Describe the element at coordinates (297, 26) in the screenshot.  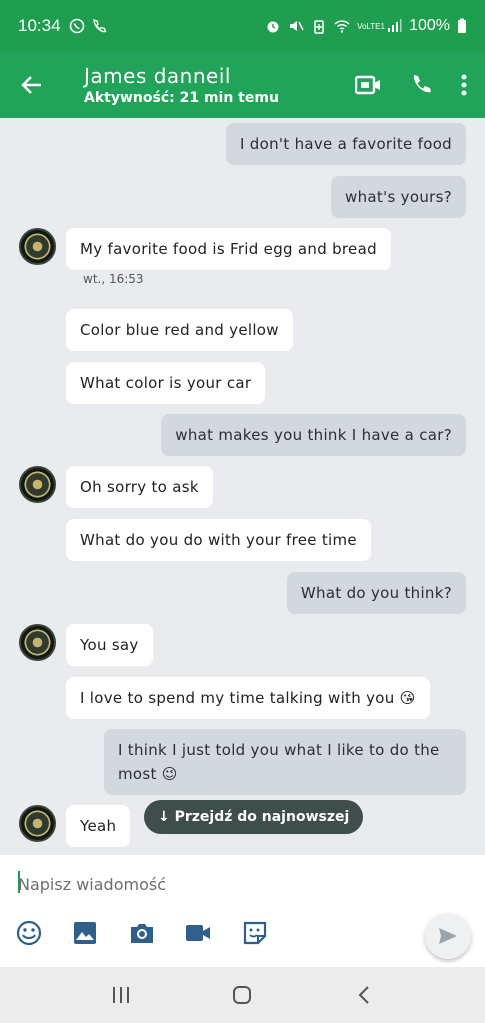
I see `mute-icon` at that location.